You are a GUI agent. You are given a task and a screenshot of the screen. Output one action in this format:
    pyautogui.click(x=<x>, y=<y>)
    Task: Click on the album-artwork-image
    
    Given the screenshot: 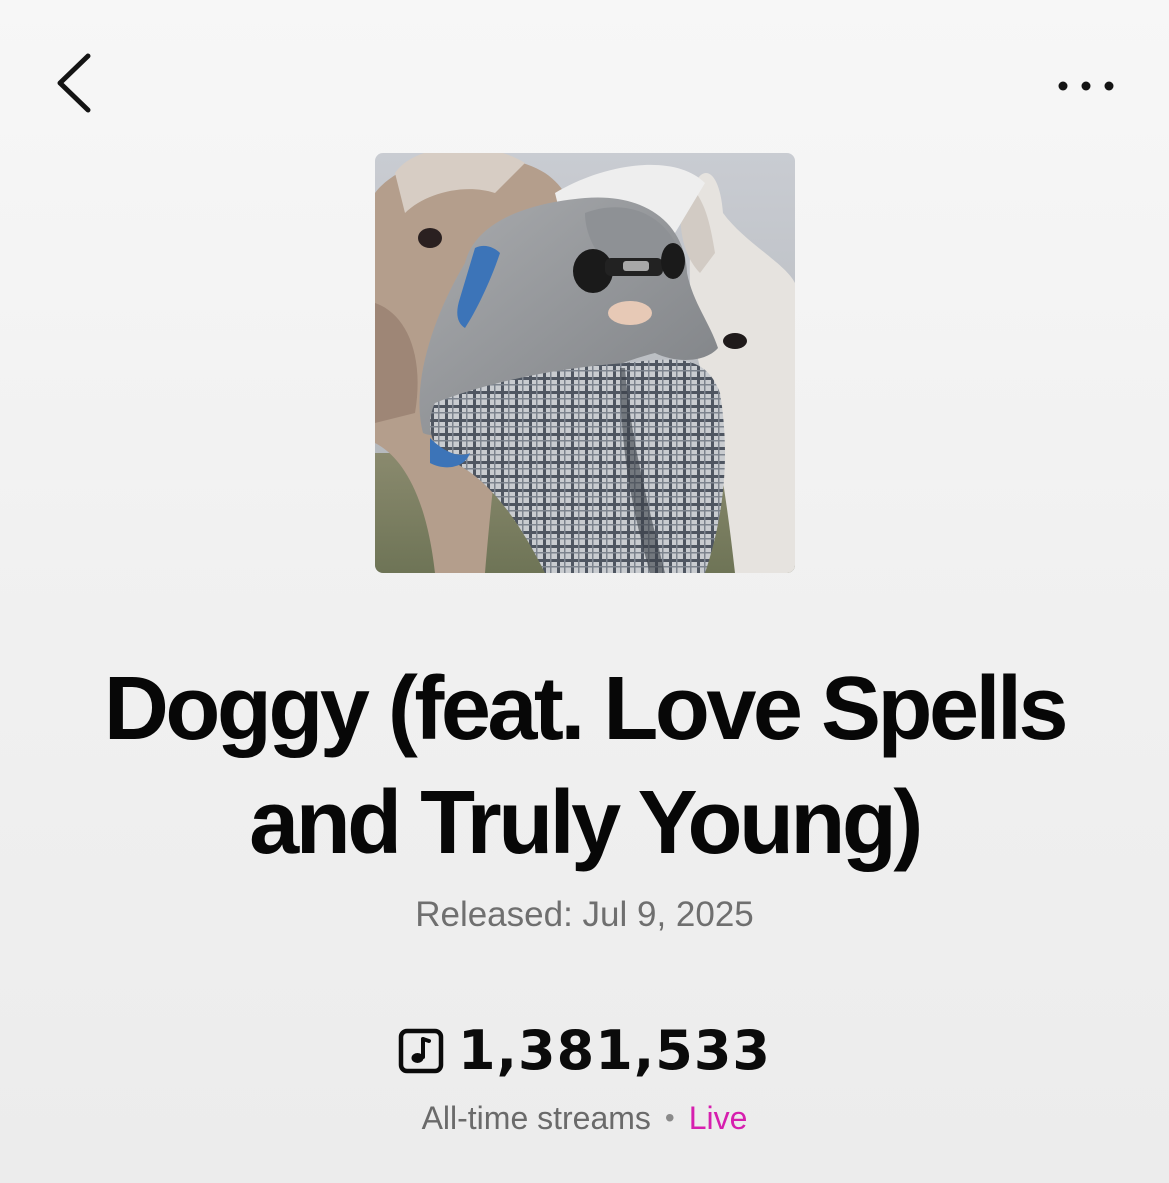 What is the action you would take?
    pyautogui.click(x=585, y=363)
    